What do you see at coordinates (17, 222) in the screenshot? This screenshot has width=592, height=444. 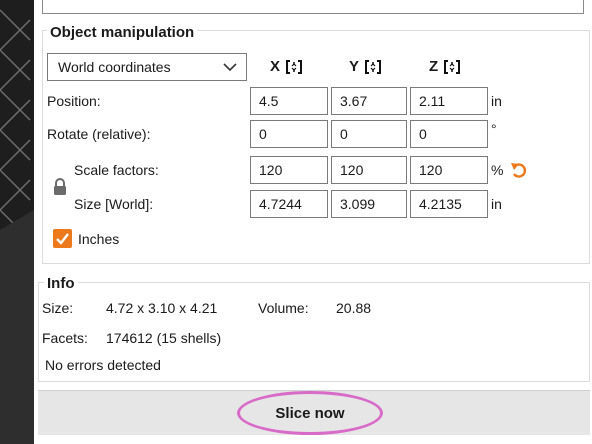 I see `3d-viewport-edge` at bounding box center [17, 222].